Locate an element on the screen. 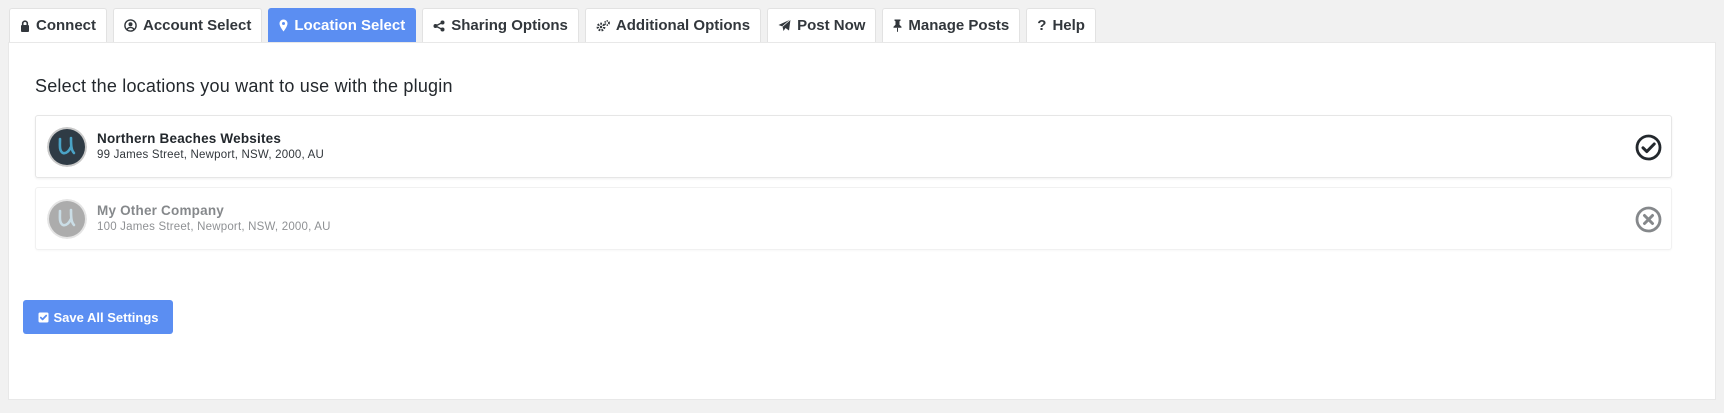 This screenshot has height=413, width=1724. share-icon is located at coordinates (439, 26).